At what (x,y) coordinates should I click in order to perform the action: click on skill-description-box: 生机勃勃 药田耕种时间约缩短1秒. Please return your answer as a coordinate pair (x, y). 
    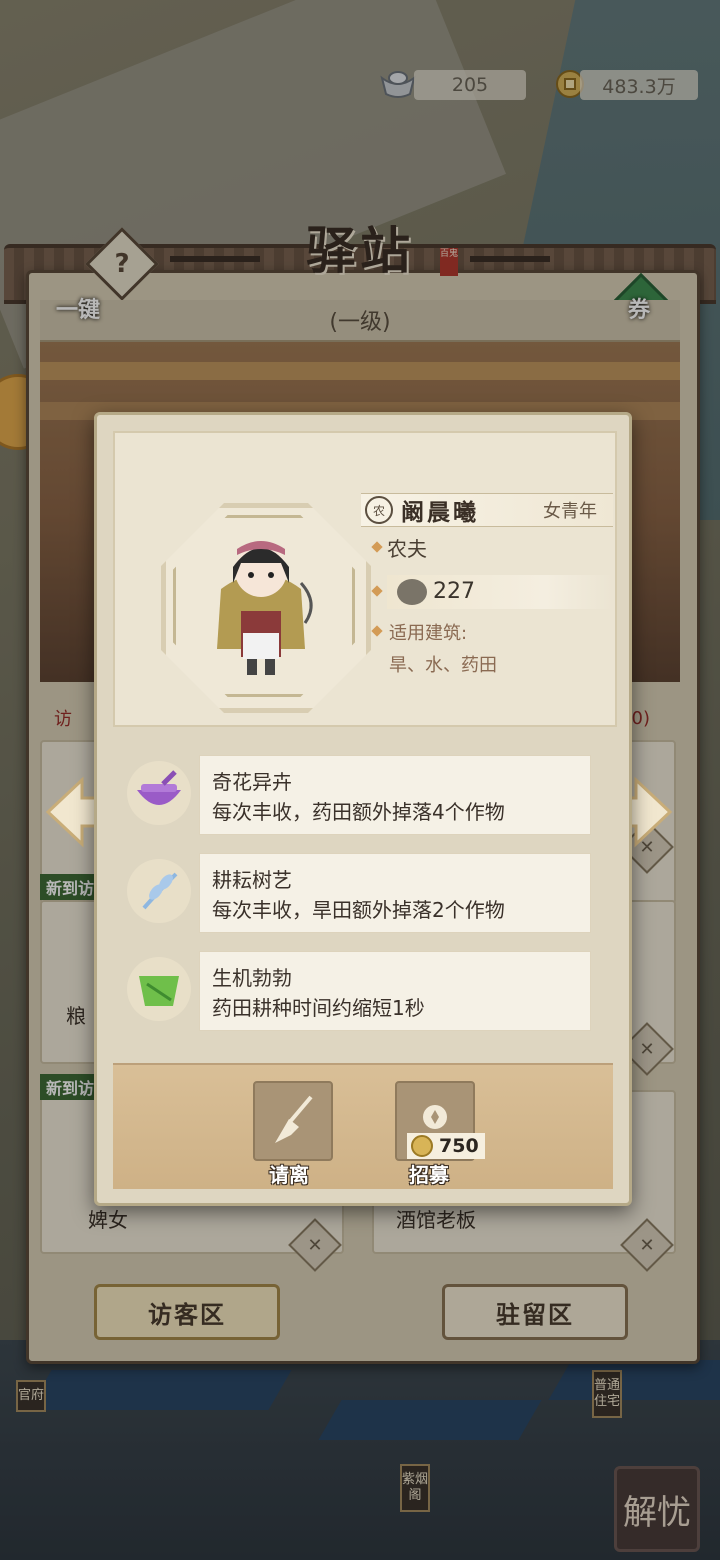
    Looking at the image, I should click on (395, 991).